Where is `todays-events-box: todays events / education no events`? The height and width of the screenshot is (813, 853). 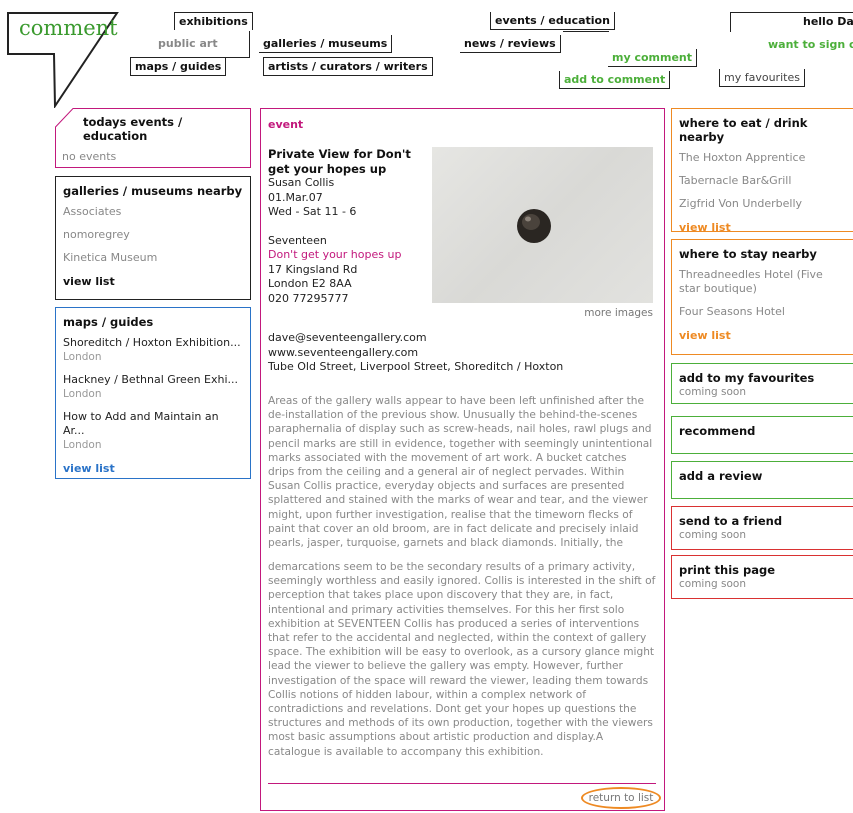 todays-events-box: todays events / education no events is located at coordinates (153, 138).